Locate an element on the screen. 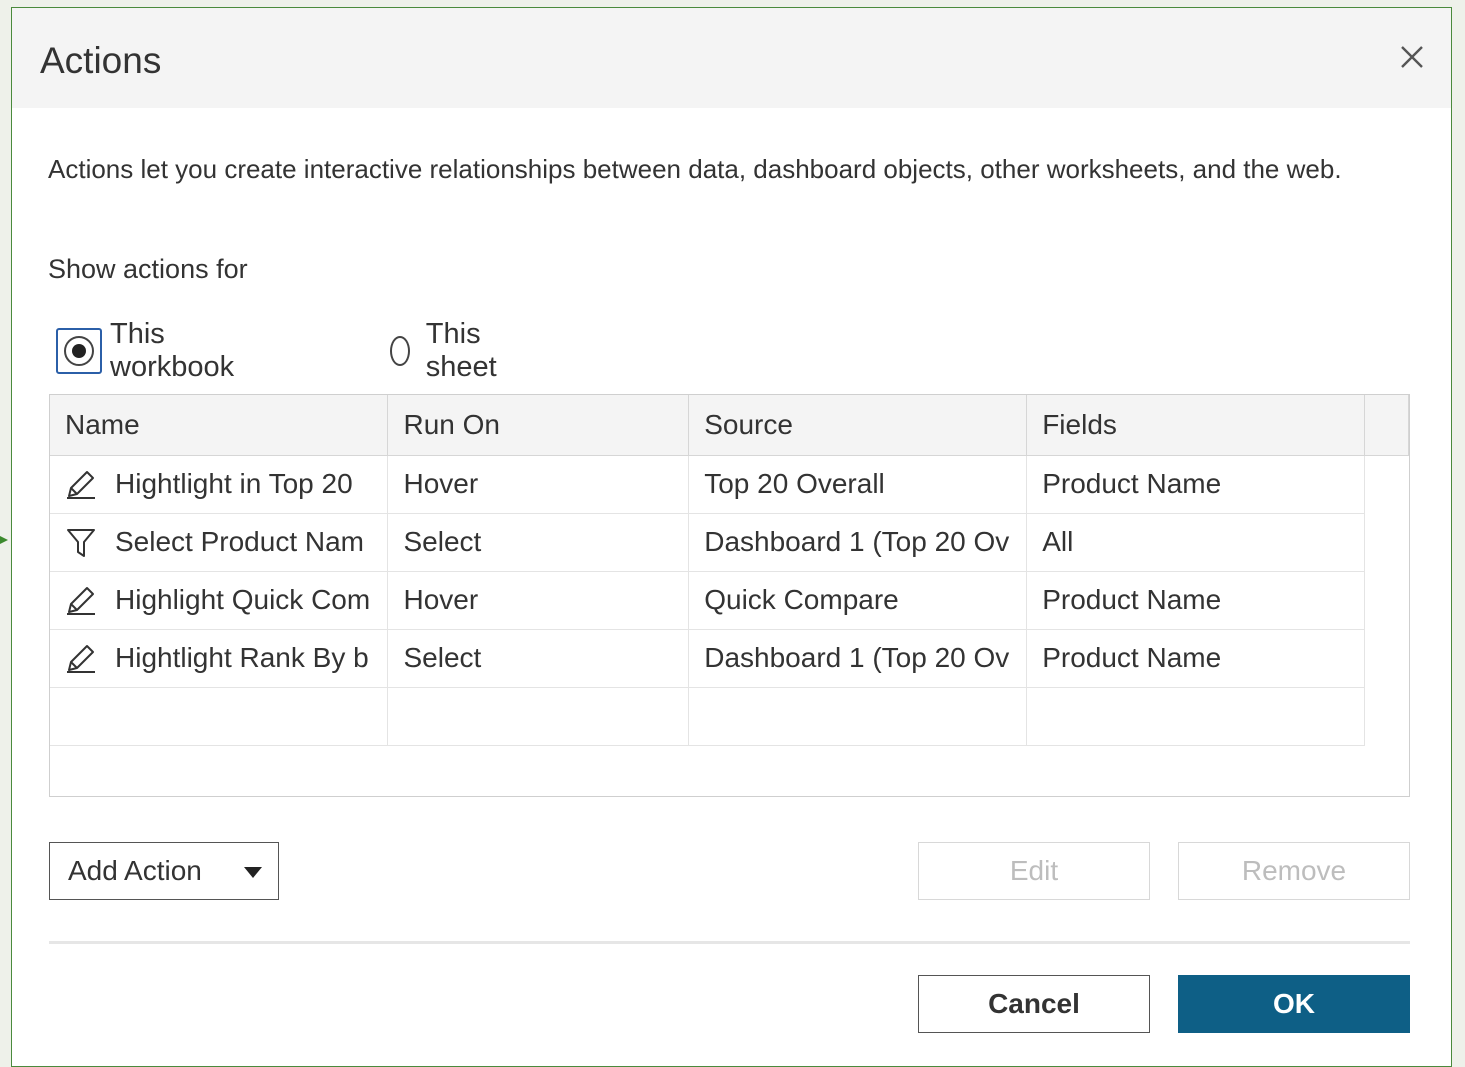  fields-cell: All is located at coordinates (1196, 542).